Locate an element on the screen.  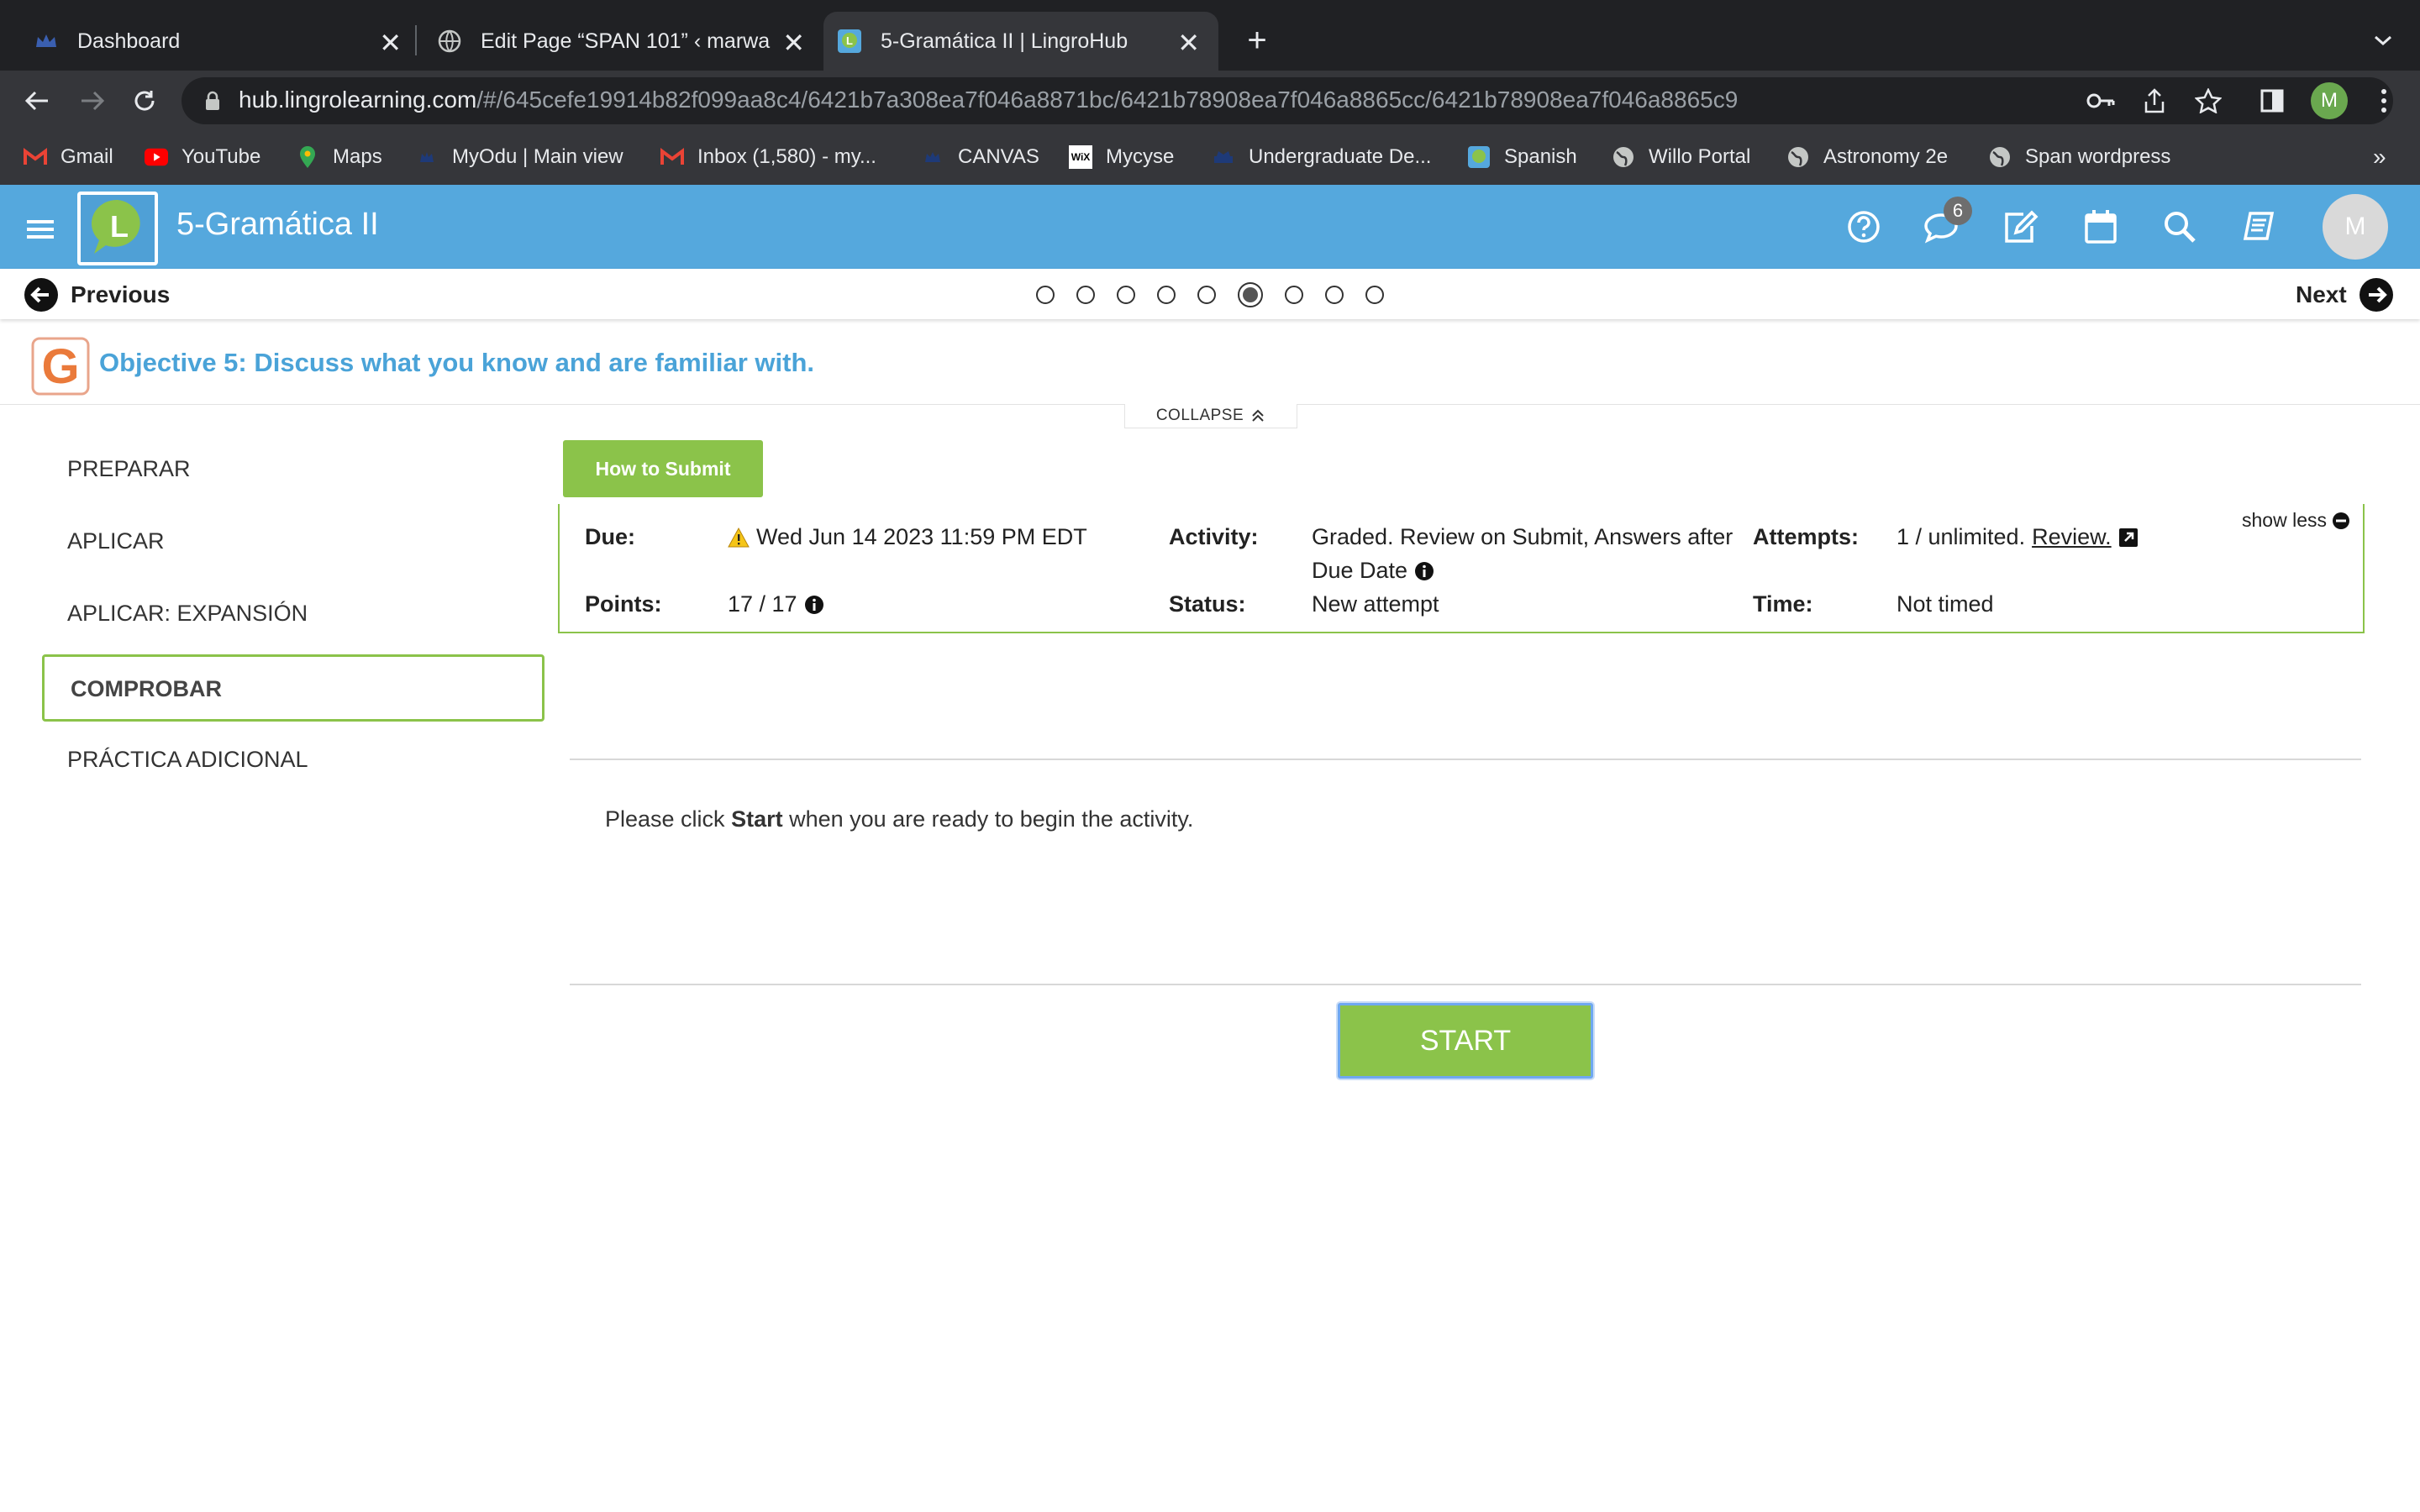
svg-text: L is located at coordinates (849, 40).